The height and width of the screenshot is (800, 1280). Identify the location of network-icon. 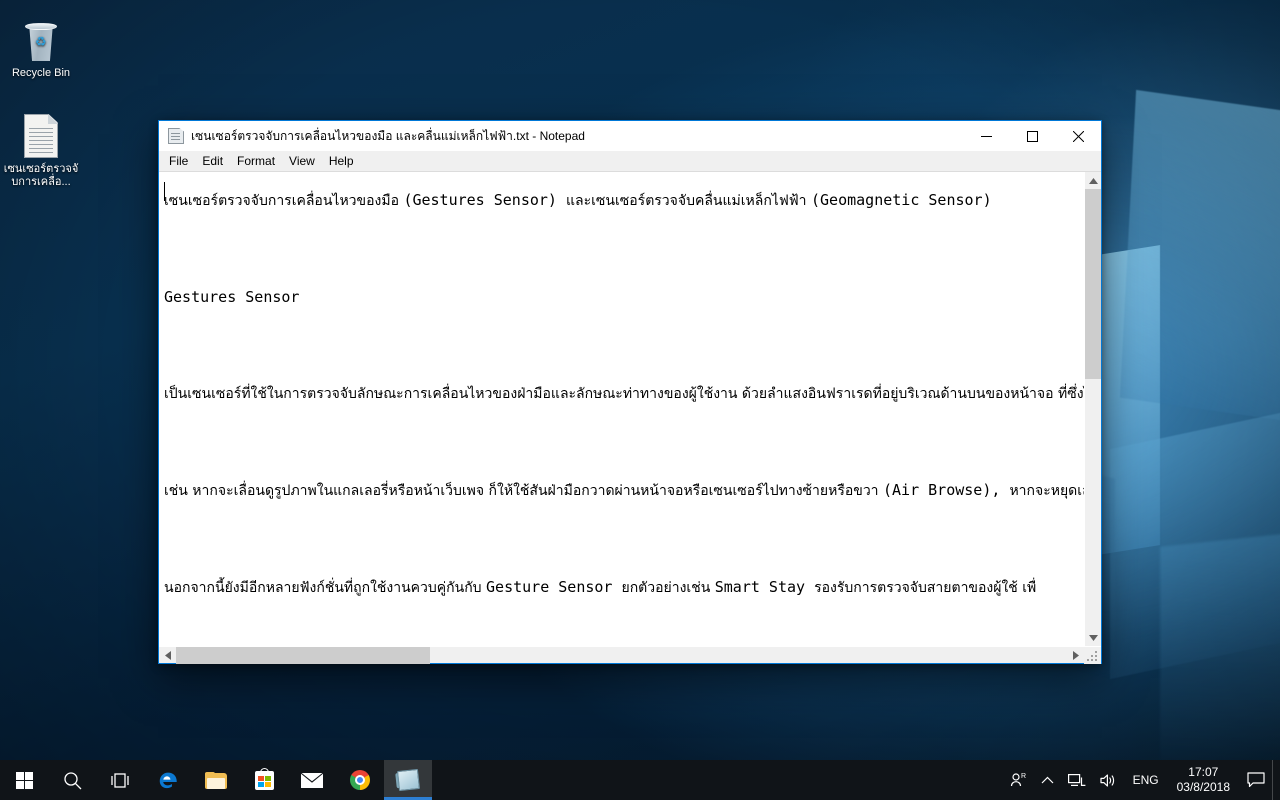
(1076, 779).